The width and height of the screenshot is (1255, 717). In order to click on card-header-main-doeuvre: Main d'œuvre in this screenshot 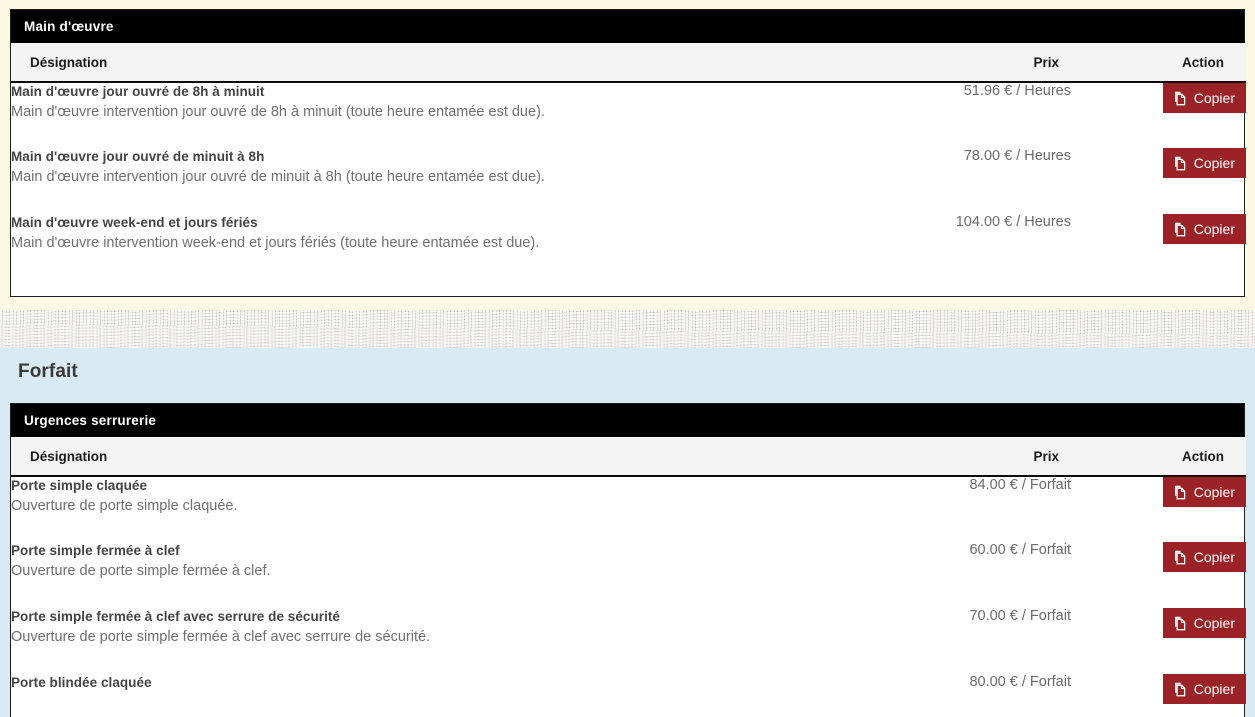, I will do `click(627, 26)`.